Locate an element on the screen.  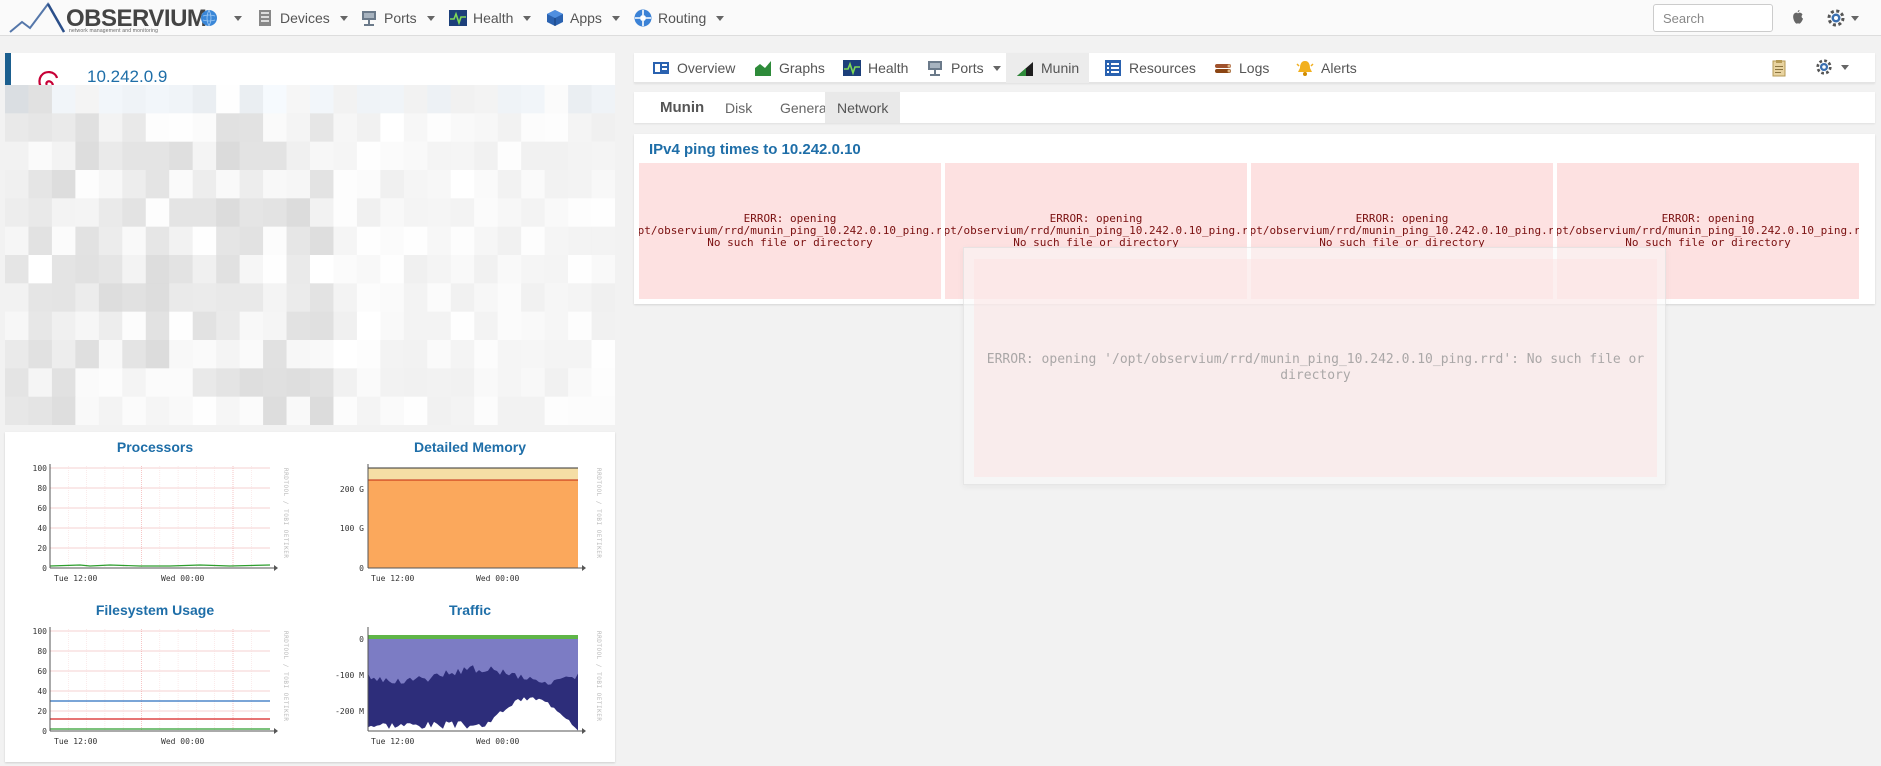
munin-subnav: Munin Disk General Network is located at coordinates (1254, 107).